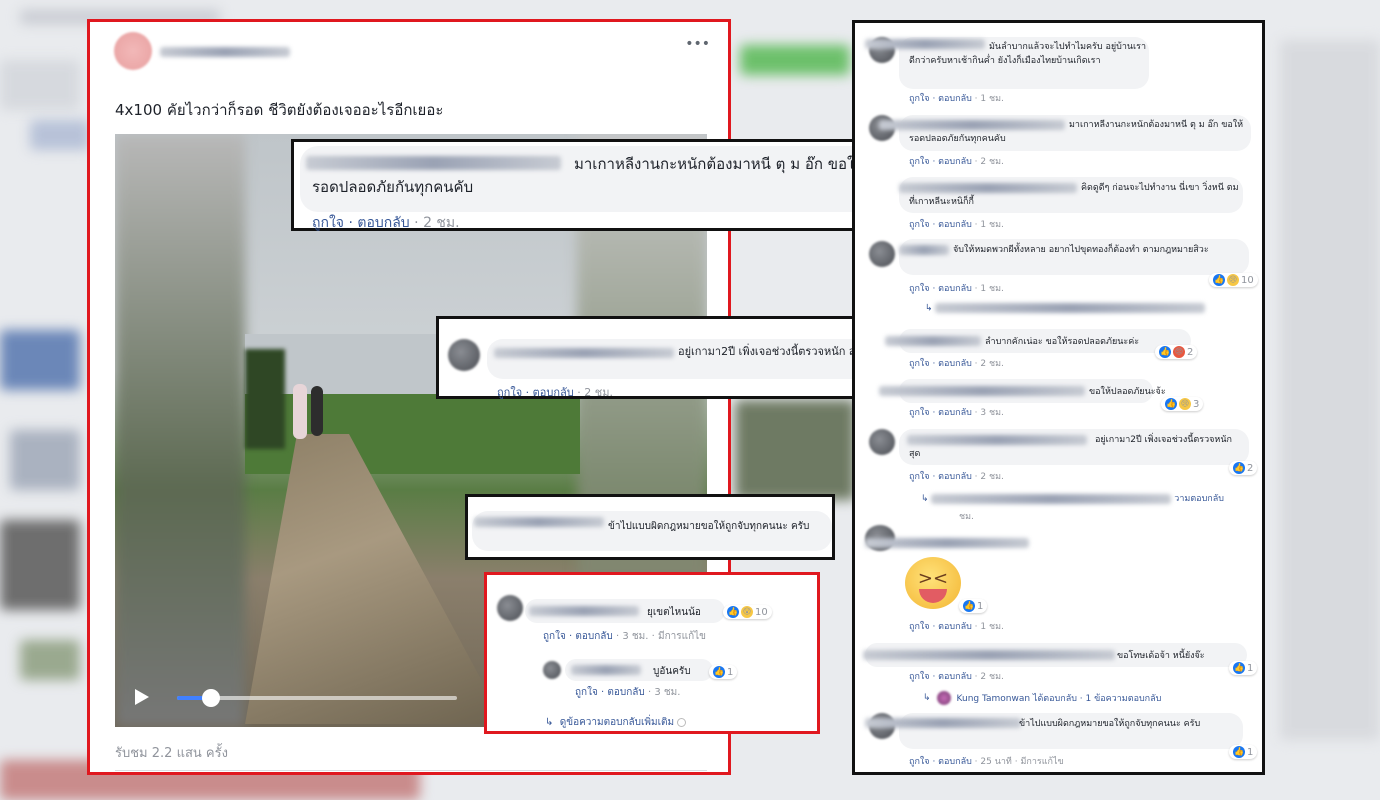 The image size is (1380, 800). I want to click on zoom-comment-3: ข้าไปแบบผิดกฎหมายขอให้ถูกจับทุกคนนะ ครับ, so click(650, 527).